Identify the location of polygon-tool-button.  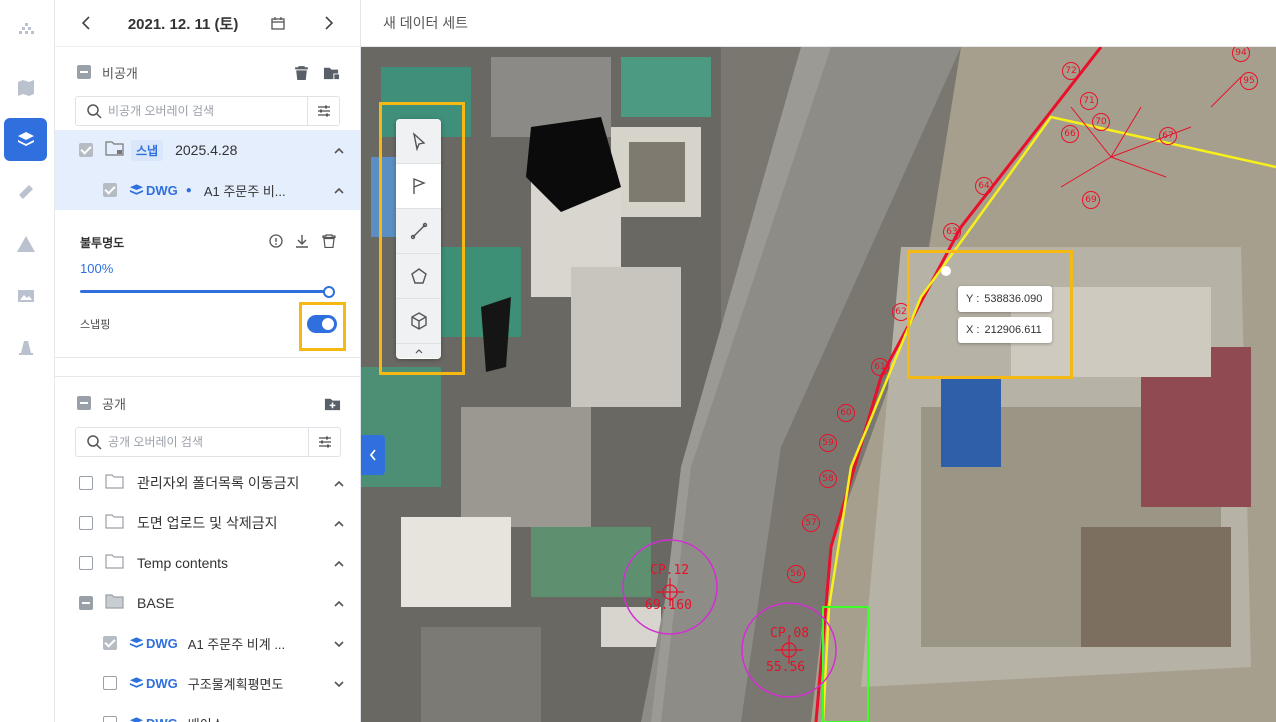
(418, 276).